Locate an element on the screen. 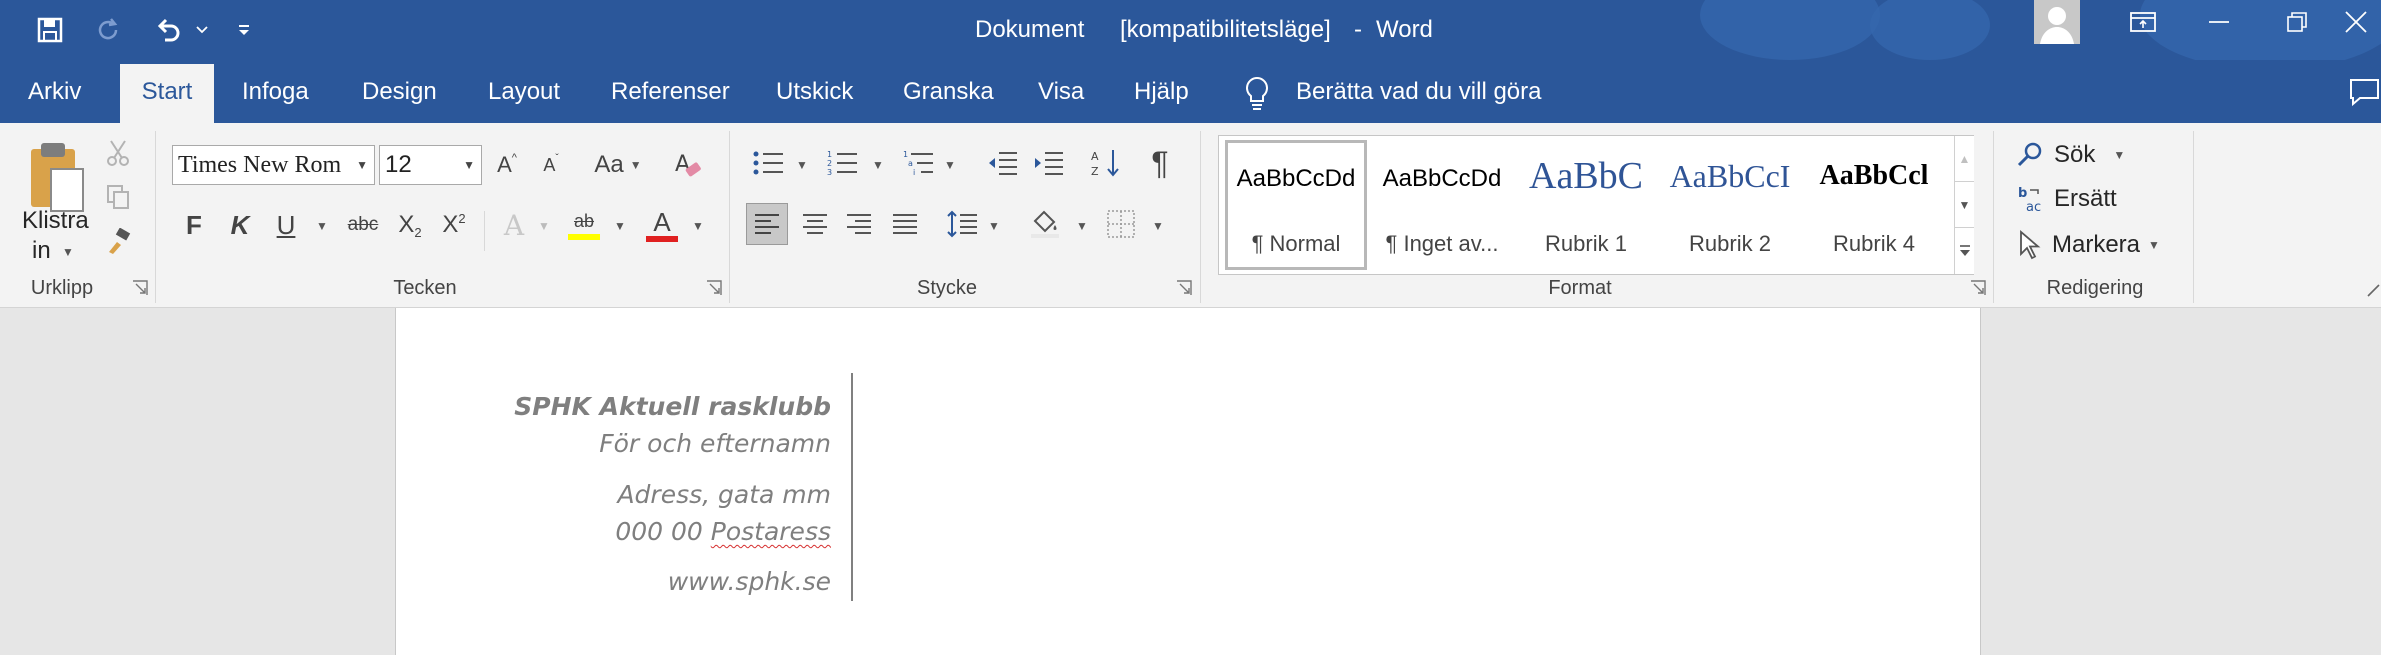  style-name: Rubrik 1 is located at coordinates (1586, 243).